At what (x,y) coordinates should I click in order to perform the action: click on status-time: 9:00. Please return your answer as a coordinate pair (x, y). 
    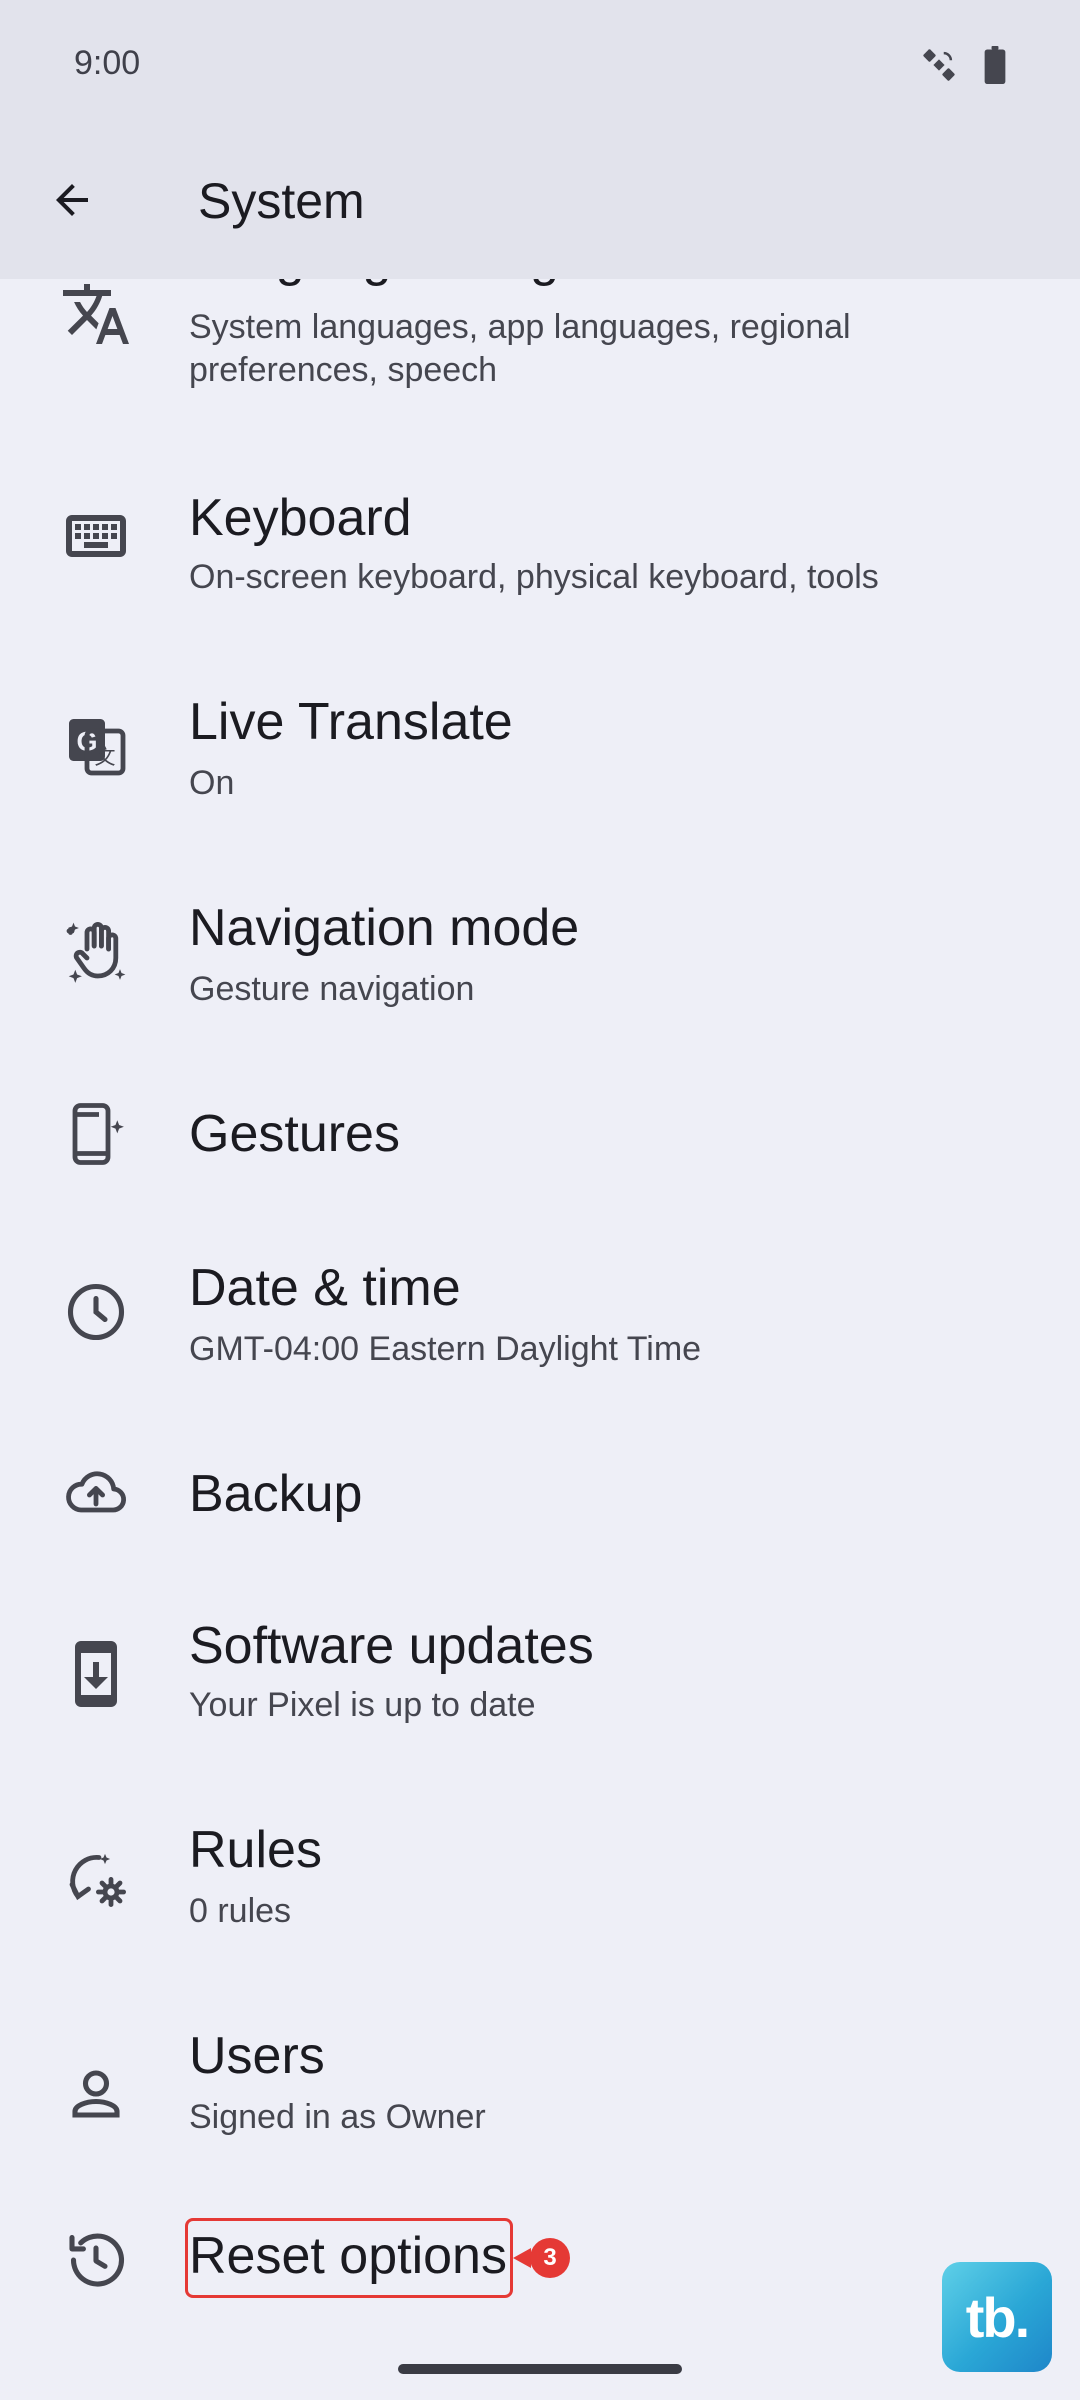
    Looking at the image, I should click on (107, 63).